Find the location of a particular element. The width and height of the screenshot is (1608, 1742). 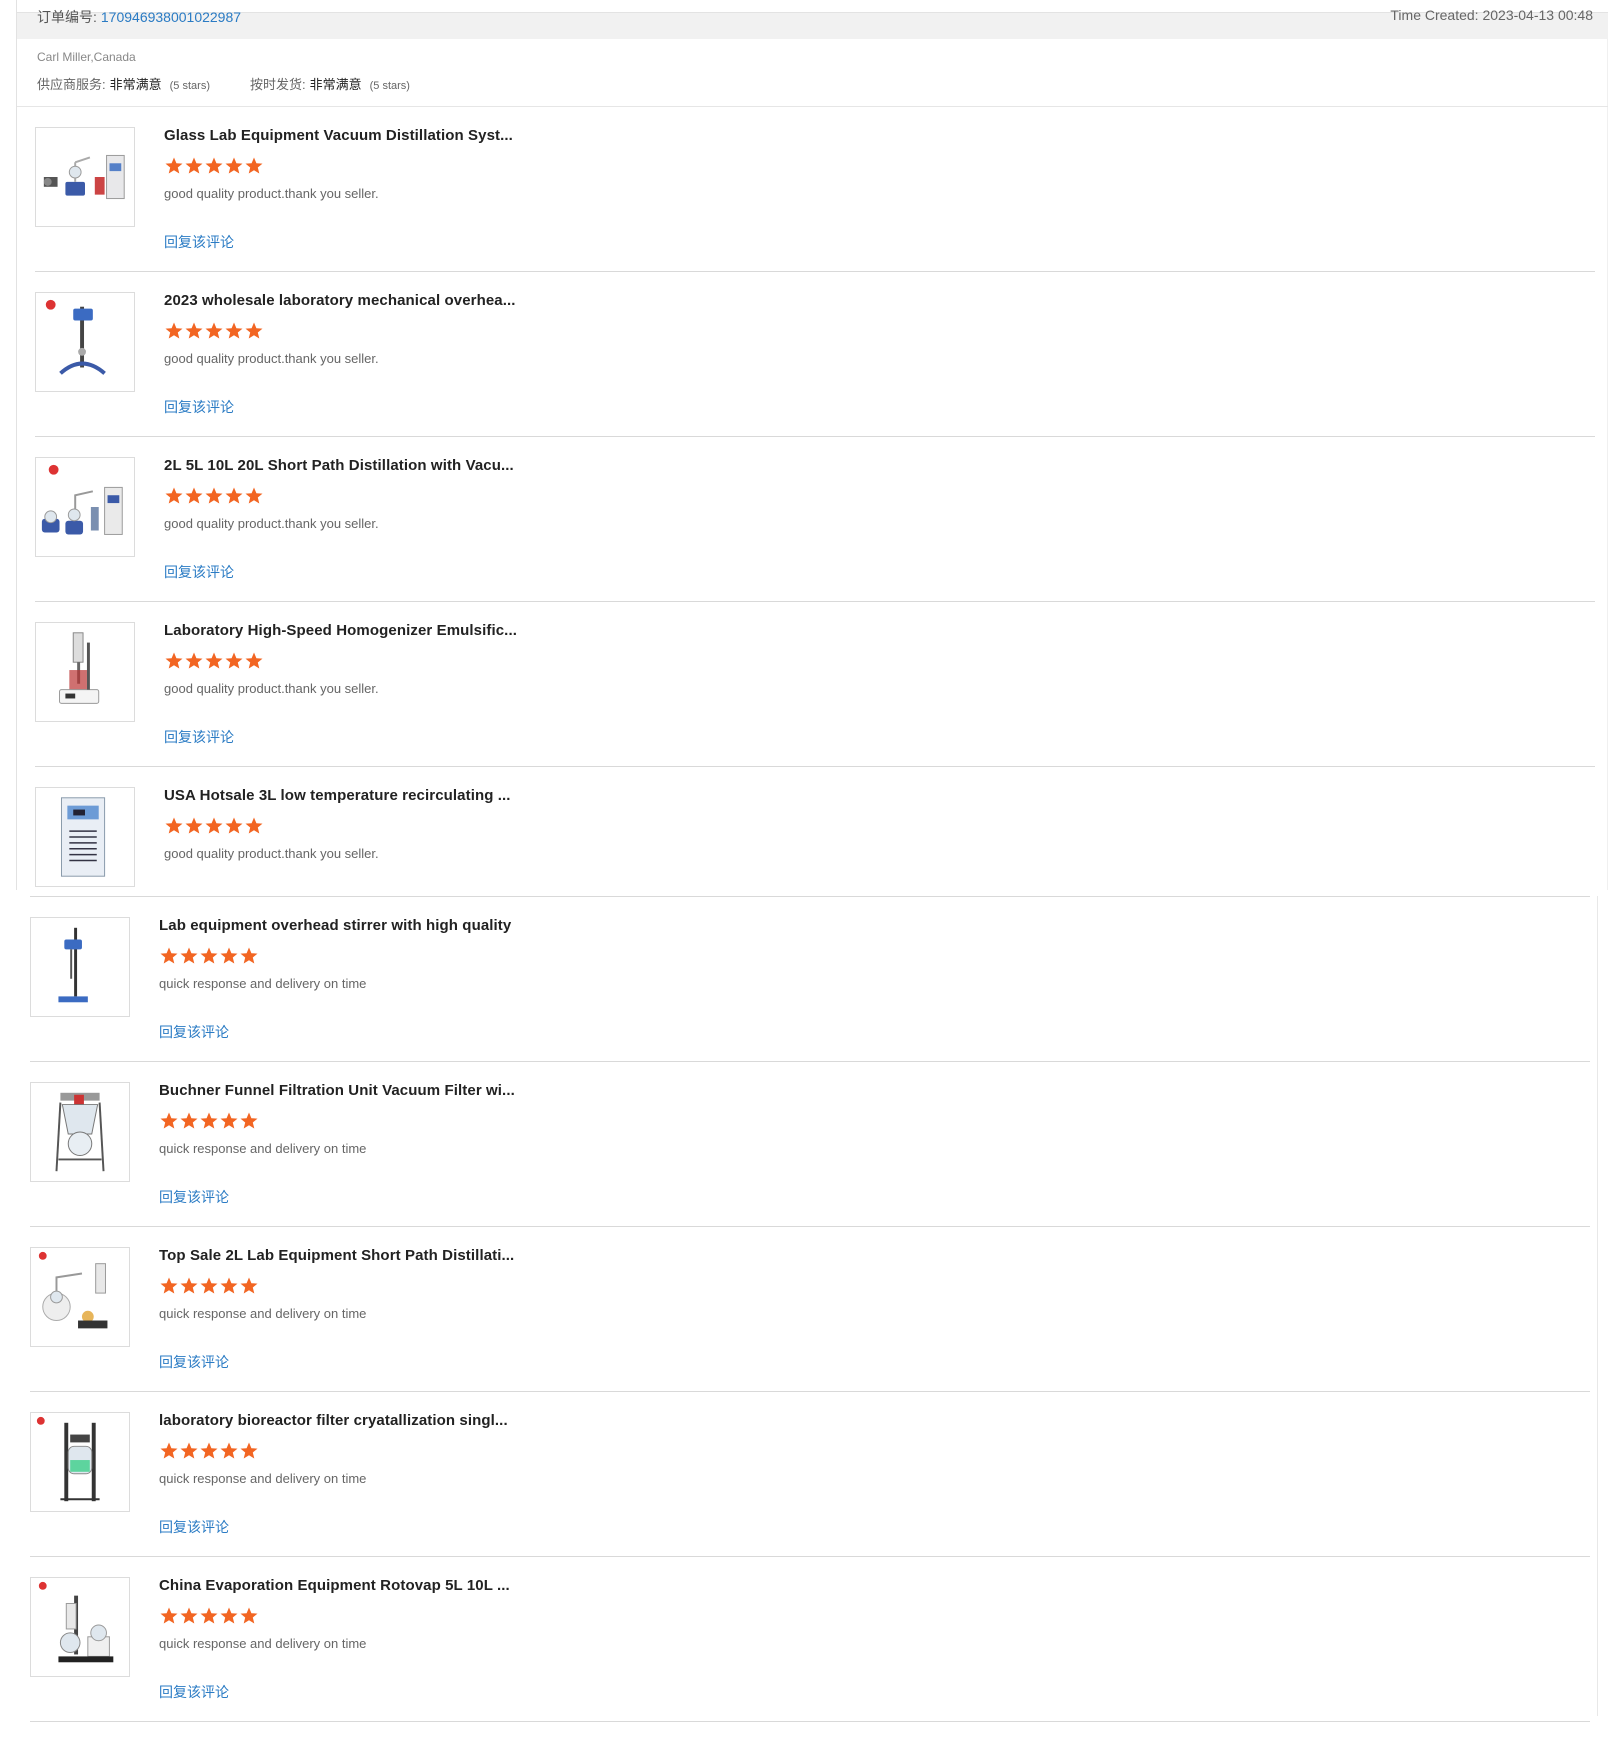

supplier-service-rating: 供应商服务: 非常满意 (5 stars) is located at coordinates (123, 83).